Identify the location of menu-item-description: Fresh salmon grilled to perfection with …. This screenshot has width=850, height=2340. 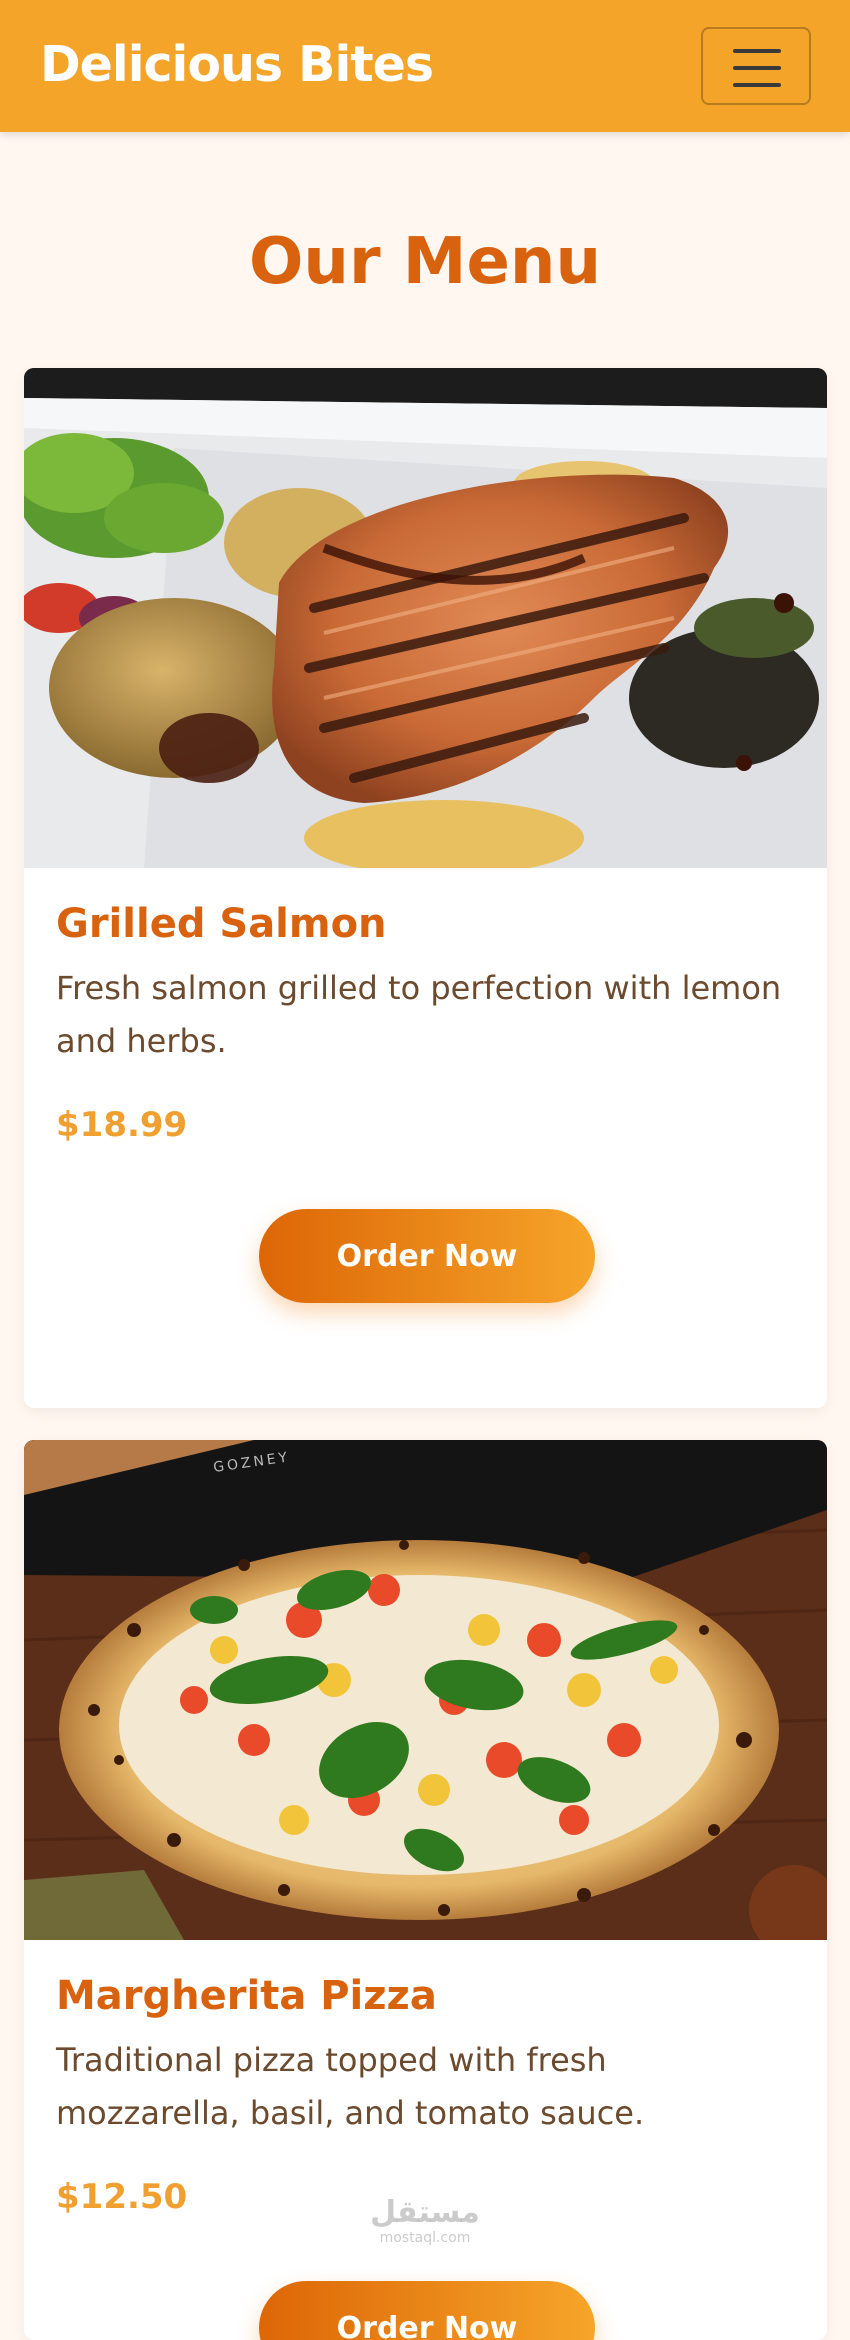
(419, 1014).